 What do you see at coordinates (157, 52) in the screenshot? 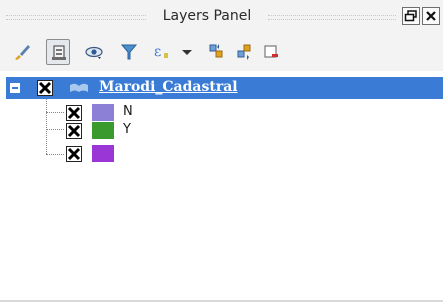
I see `svg-text: ε` at bounding box center [157, 52].